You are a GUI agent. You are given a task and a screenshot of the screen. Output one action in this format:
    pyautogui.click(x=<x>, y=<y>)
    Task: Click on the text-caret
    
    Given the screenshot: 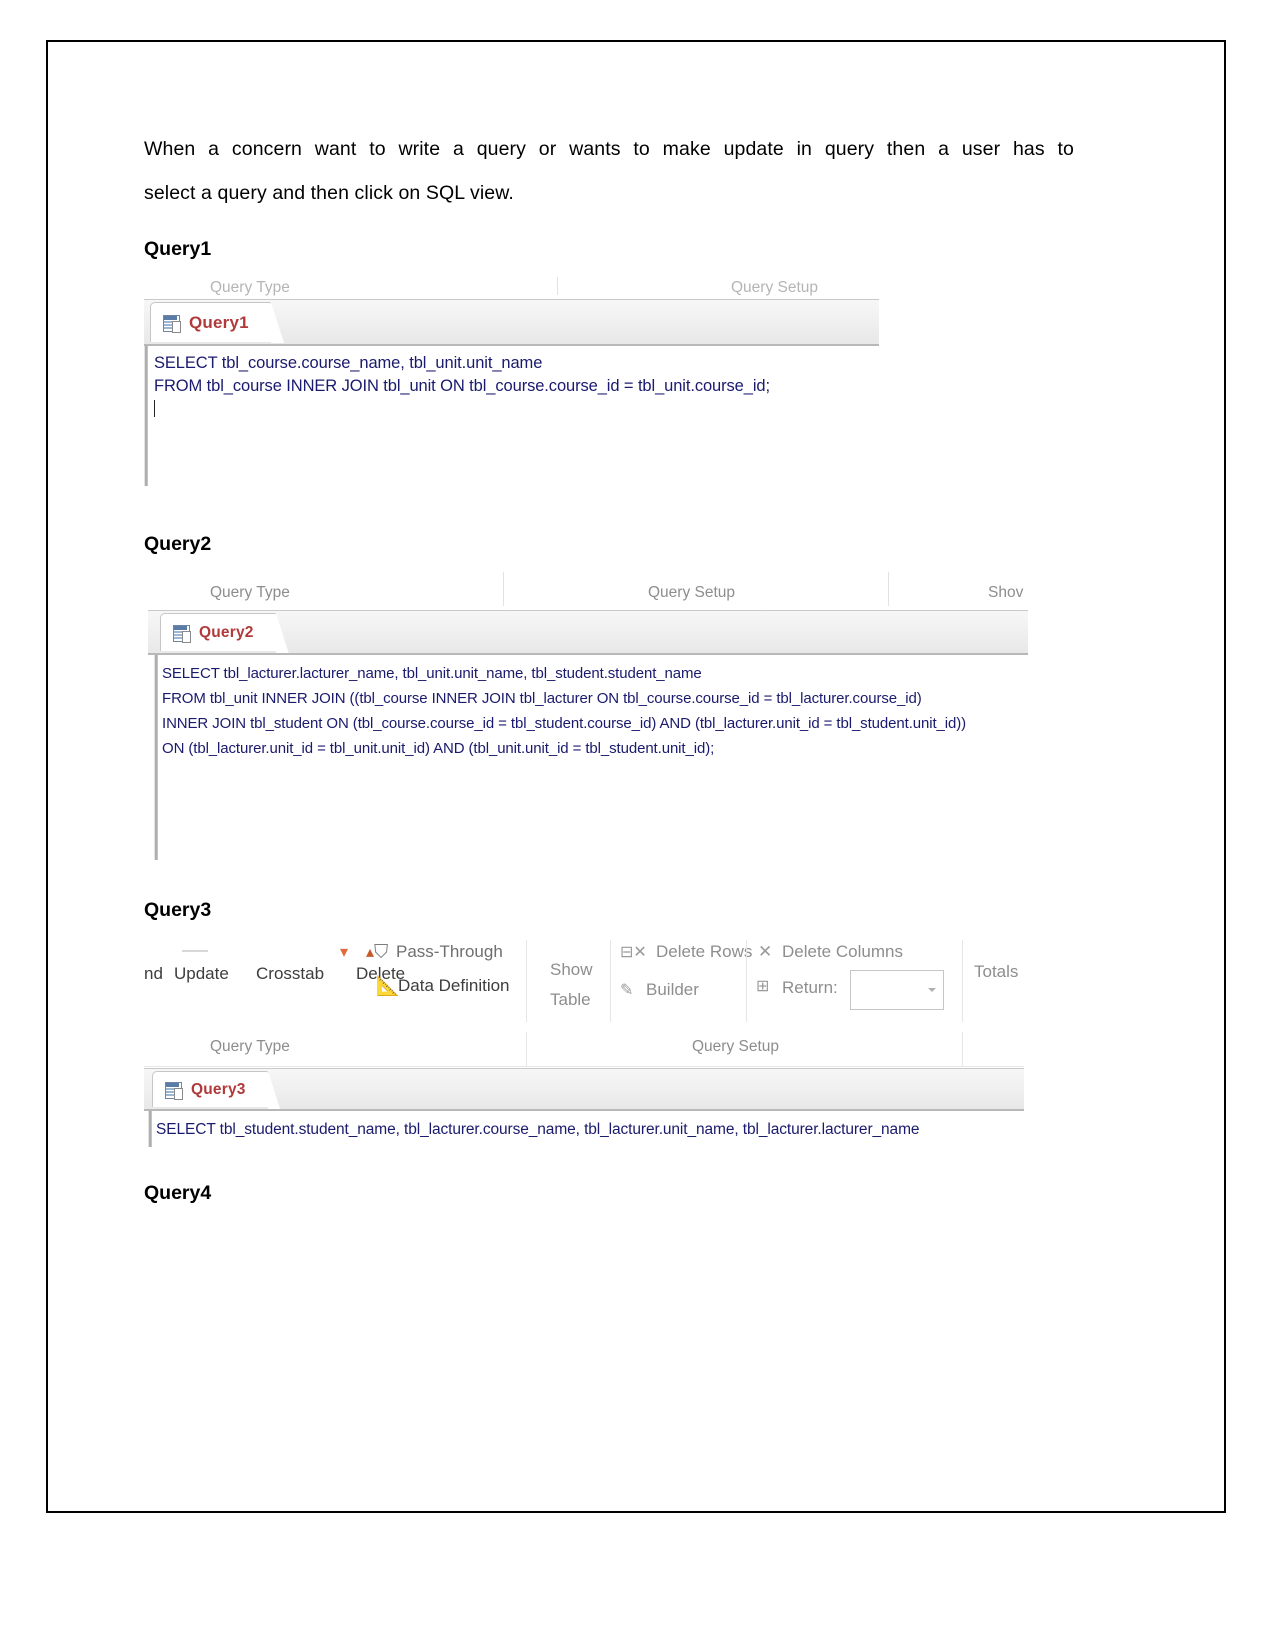 What is the action you would take?
    pyautogui.click(x=154, y=408)
    